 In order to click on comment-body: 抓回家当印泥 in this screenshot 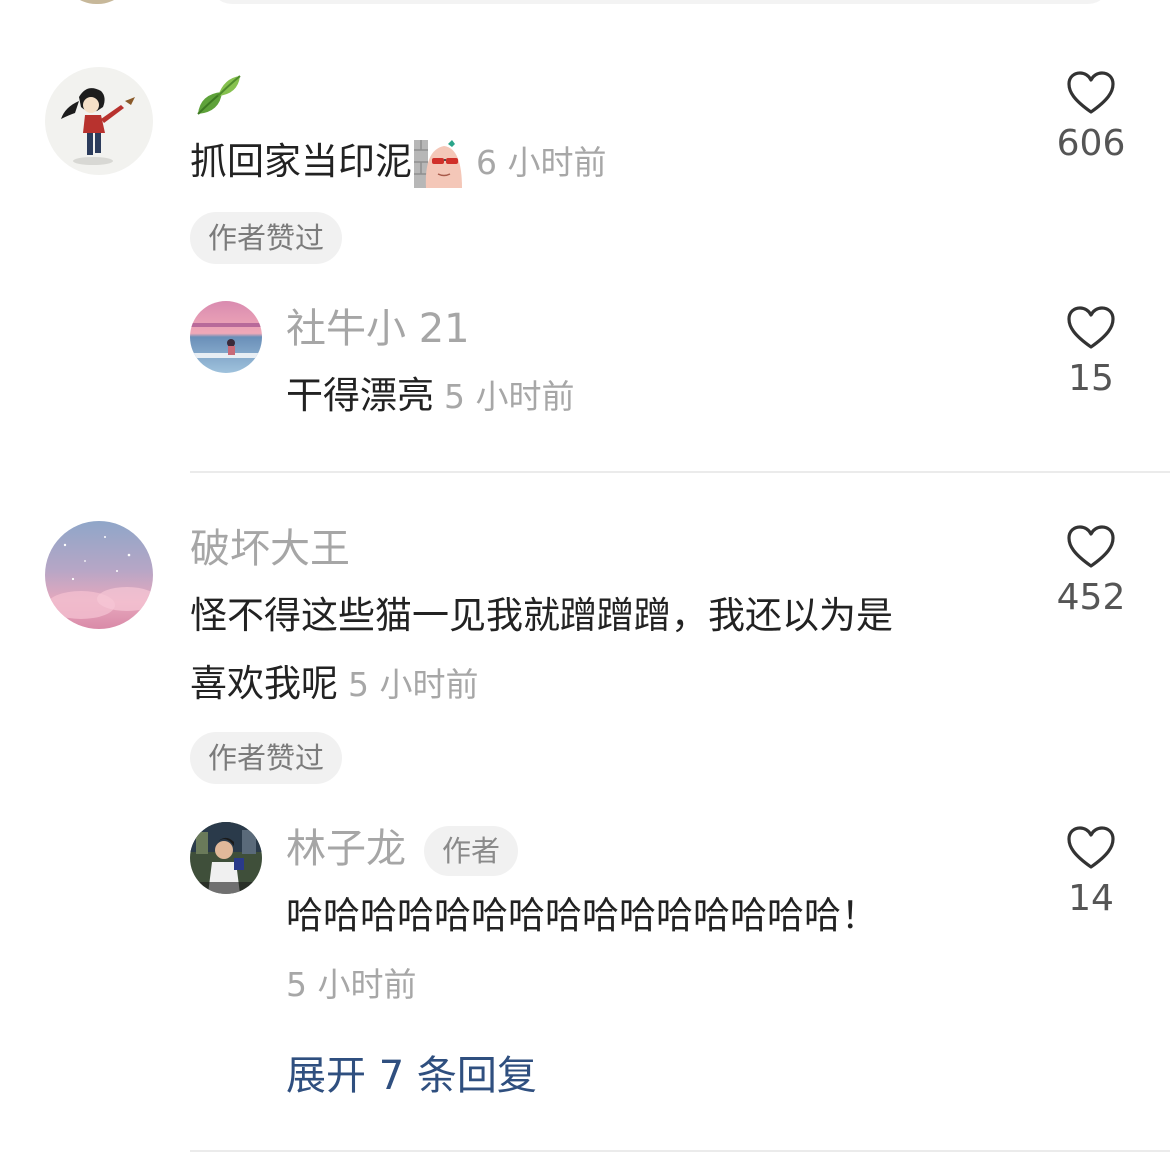, I will do `click(301, 161)`.